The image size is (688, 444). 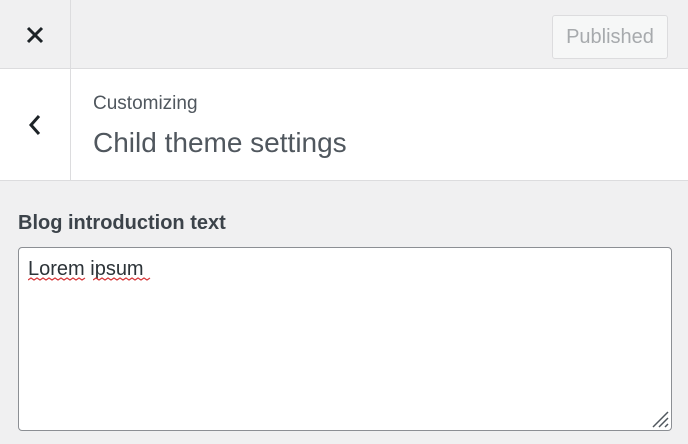 I want to click on close-icon, so click(x=35, y=34).